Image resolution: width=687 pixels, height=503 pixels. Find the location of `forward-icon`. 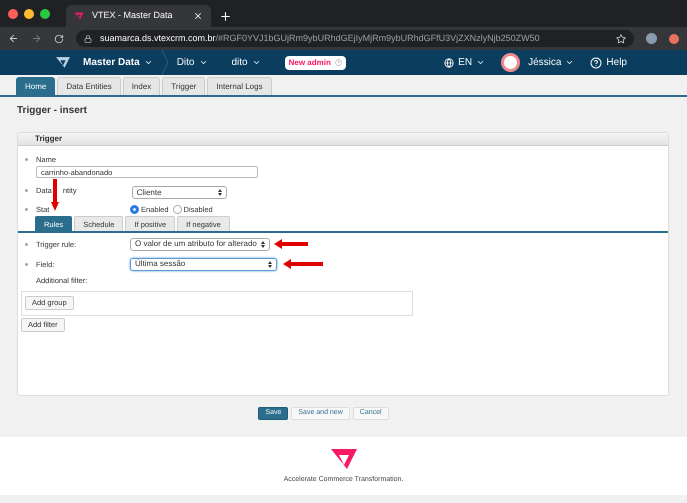

forward-icon is located at coordinates (36, 38).